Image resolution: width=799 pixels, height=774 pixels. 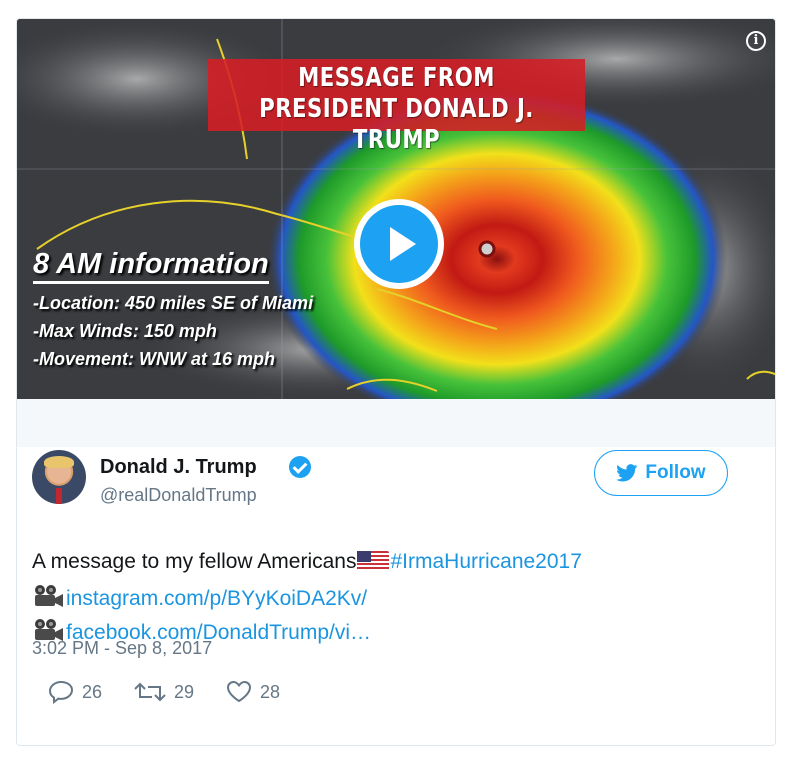 What do you see at coordinates (396, 78) in the screenshot?
I see `banner-line-1: MESSAGE FROM` at bounding box center [396, 78].